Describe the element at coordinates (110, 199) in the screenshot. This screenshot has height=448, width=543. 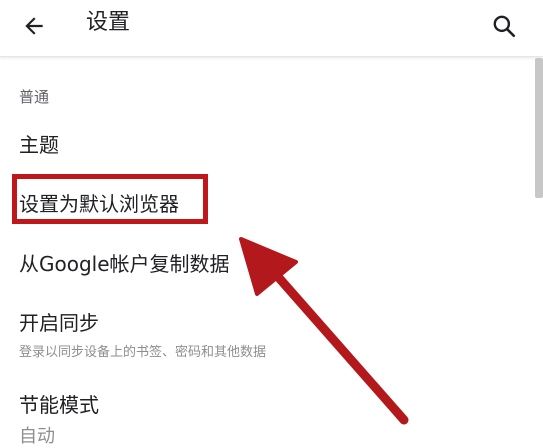
I see `highlight-box` at that location.